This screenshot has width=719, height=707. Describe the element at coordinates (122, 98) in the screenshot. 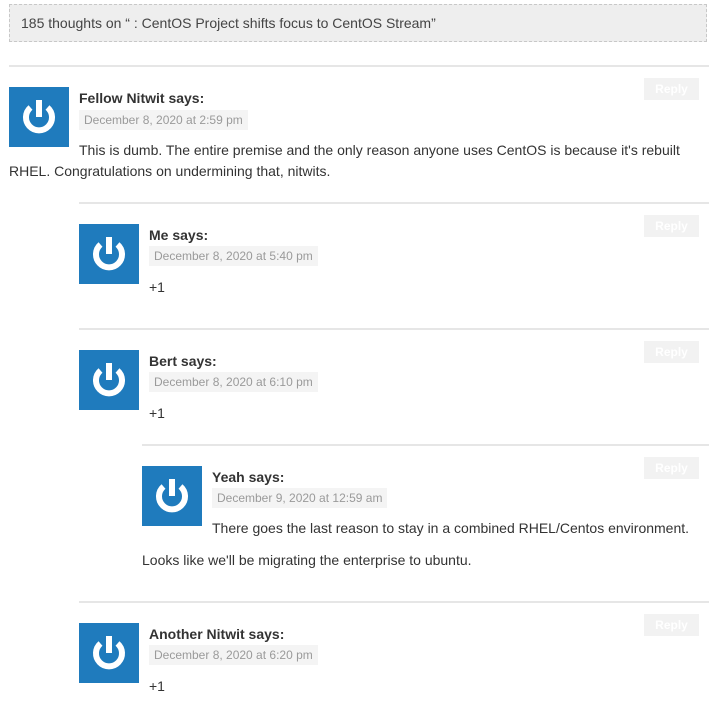

I see `author-name: Fellow Nitwit` at that location.